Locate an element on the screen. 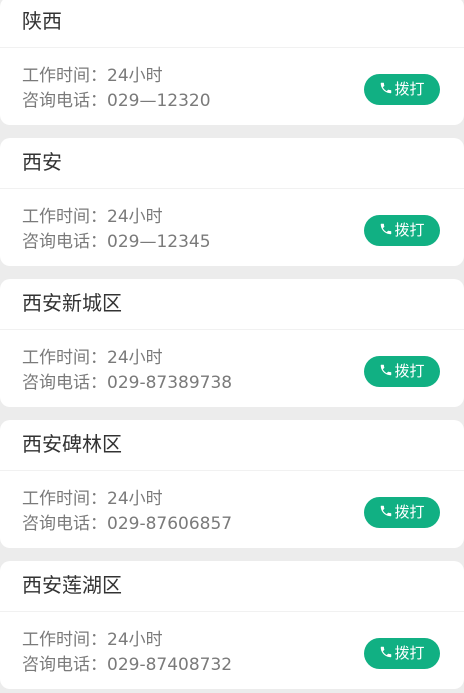 Image resolution: width=464 pixels, height=693 pixels. office-name: 西安莲湖区 is located at coordinates (72, 585).